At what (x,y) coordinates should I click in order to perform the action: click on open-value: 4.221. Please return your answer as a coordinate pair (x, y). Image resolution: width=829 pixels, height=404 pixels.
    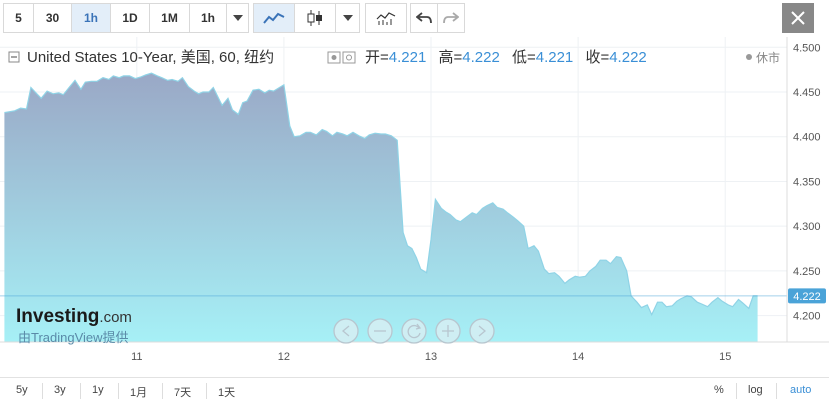
    Looking at the image, I should click on (408, 57).